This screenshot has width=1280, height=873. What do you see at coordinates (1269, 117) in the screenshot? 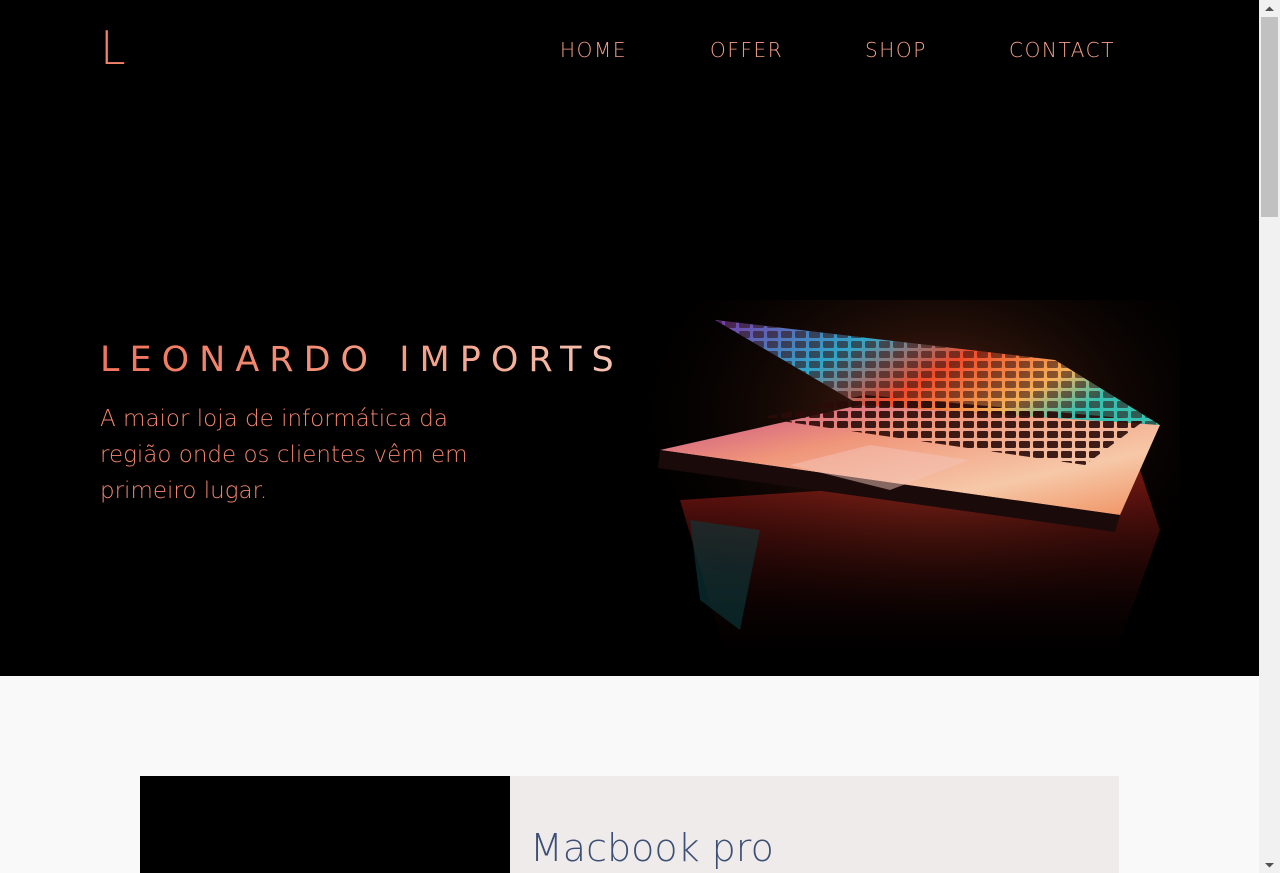
I see `scrollbar-thumb` at bounding box center [1269, 117].